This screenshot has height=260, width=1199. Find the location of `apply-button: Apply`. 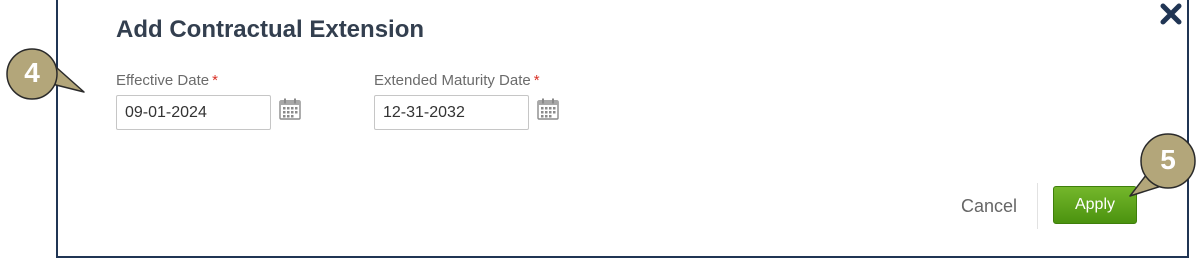

apply-button: Apply is located at coordinates (1095, 205).